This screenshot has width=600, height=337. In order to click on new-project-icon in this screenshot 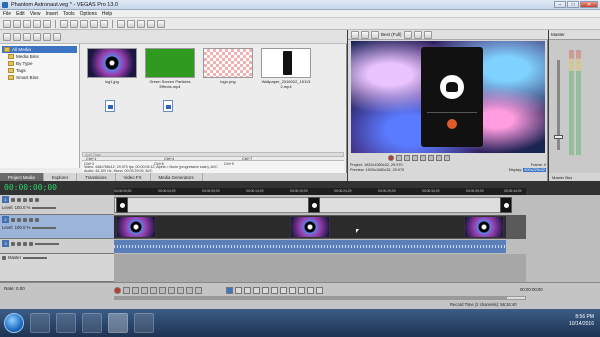, I will do `click(7, 23)`.